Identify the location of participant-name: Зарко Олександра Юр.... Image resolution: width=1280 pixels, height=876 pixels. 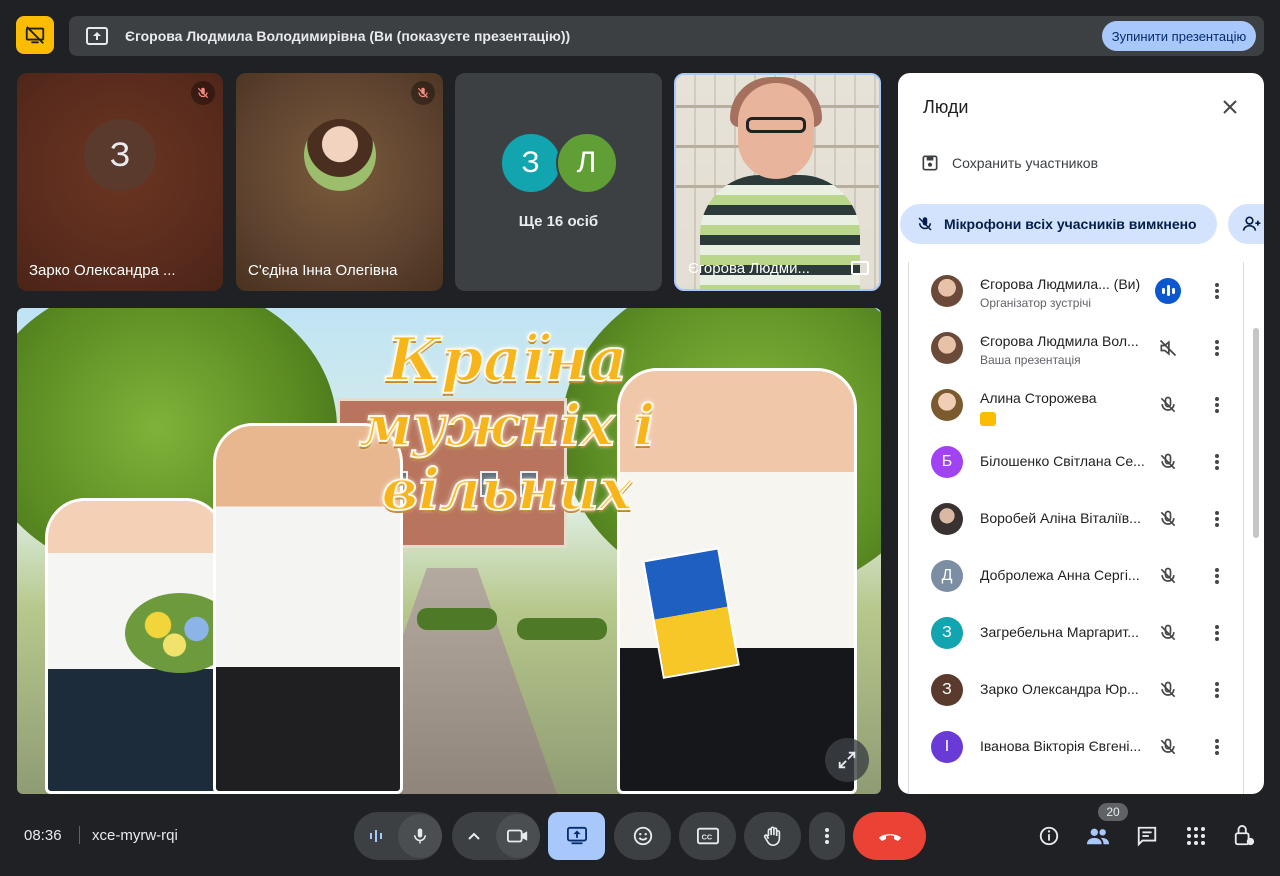
(1059, 689).